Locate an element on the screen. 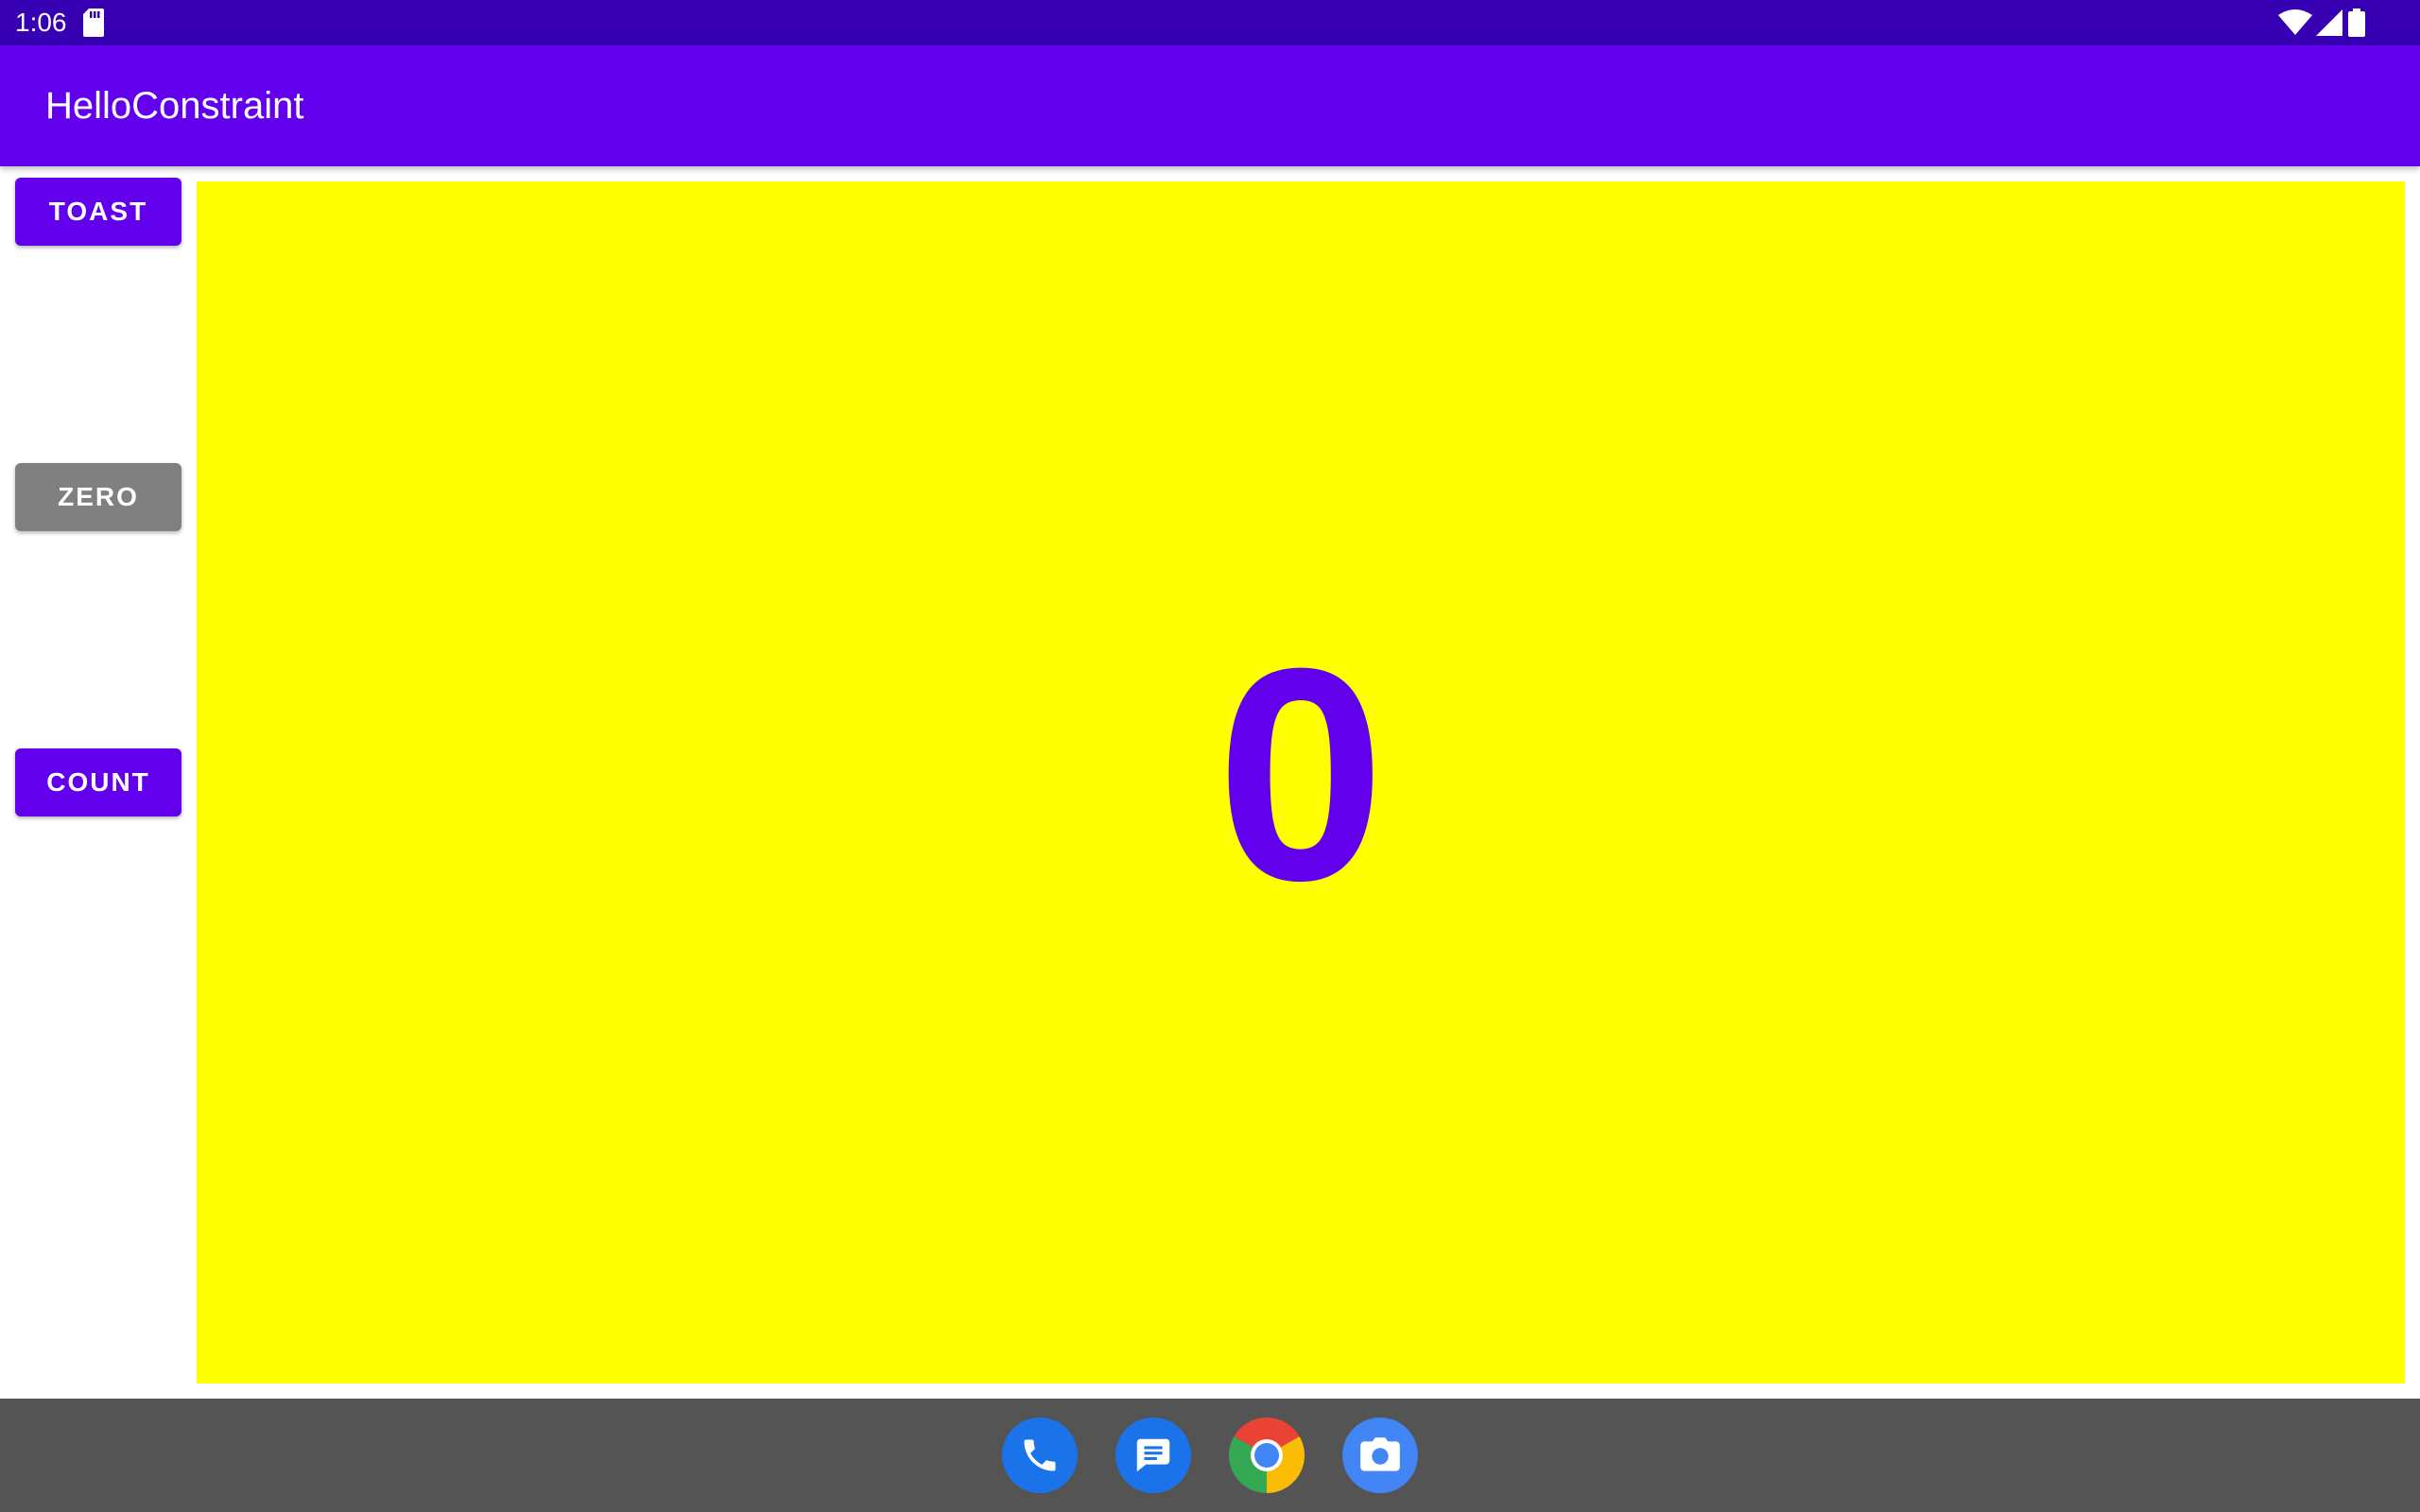 Image resolution: width=2420 pixels, height=1512 pixels. battery-icon is located at coordinates (2356, 23).